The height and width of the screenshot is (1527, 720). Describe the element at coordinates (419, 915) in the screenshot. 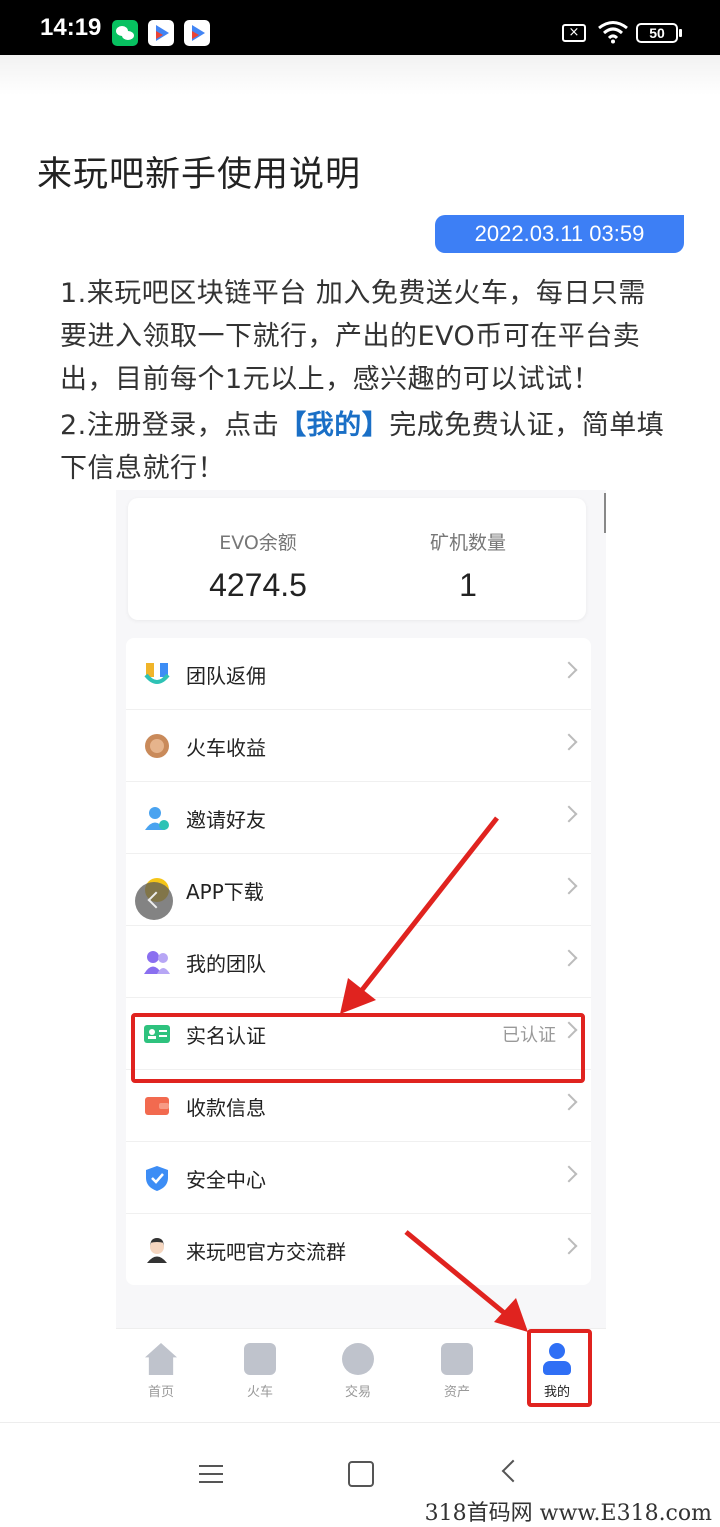

I see `arrow-to-verification` at that location.